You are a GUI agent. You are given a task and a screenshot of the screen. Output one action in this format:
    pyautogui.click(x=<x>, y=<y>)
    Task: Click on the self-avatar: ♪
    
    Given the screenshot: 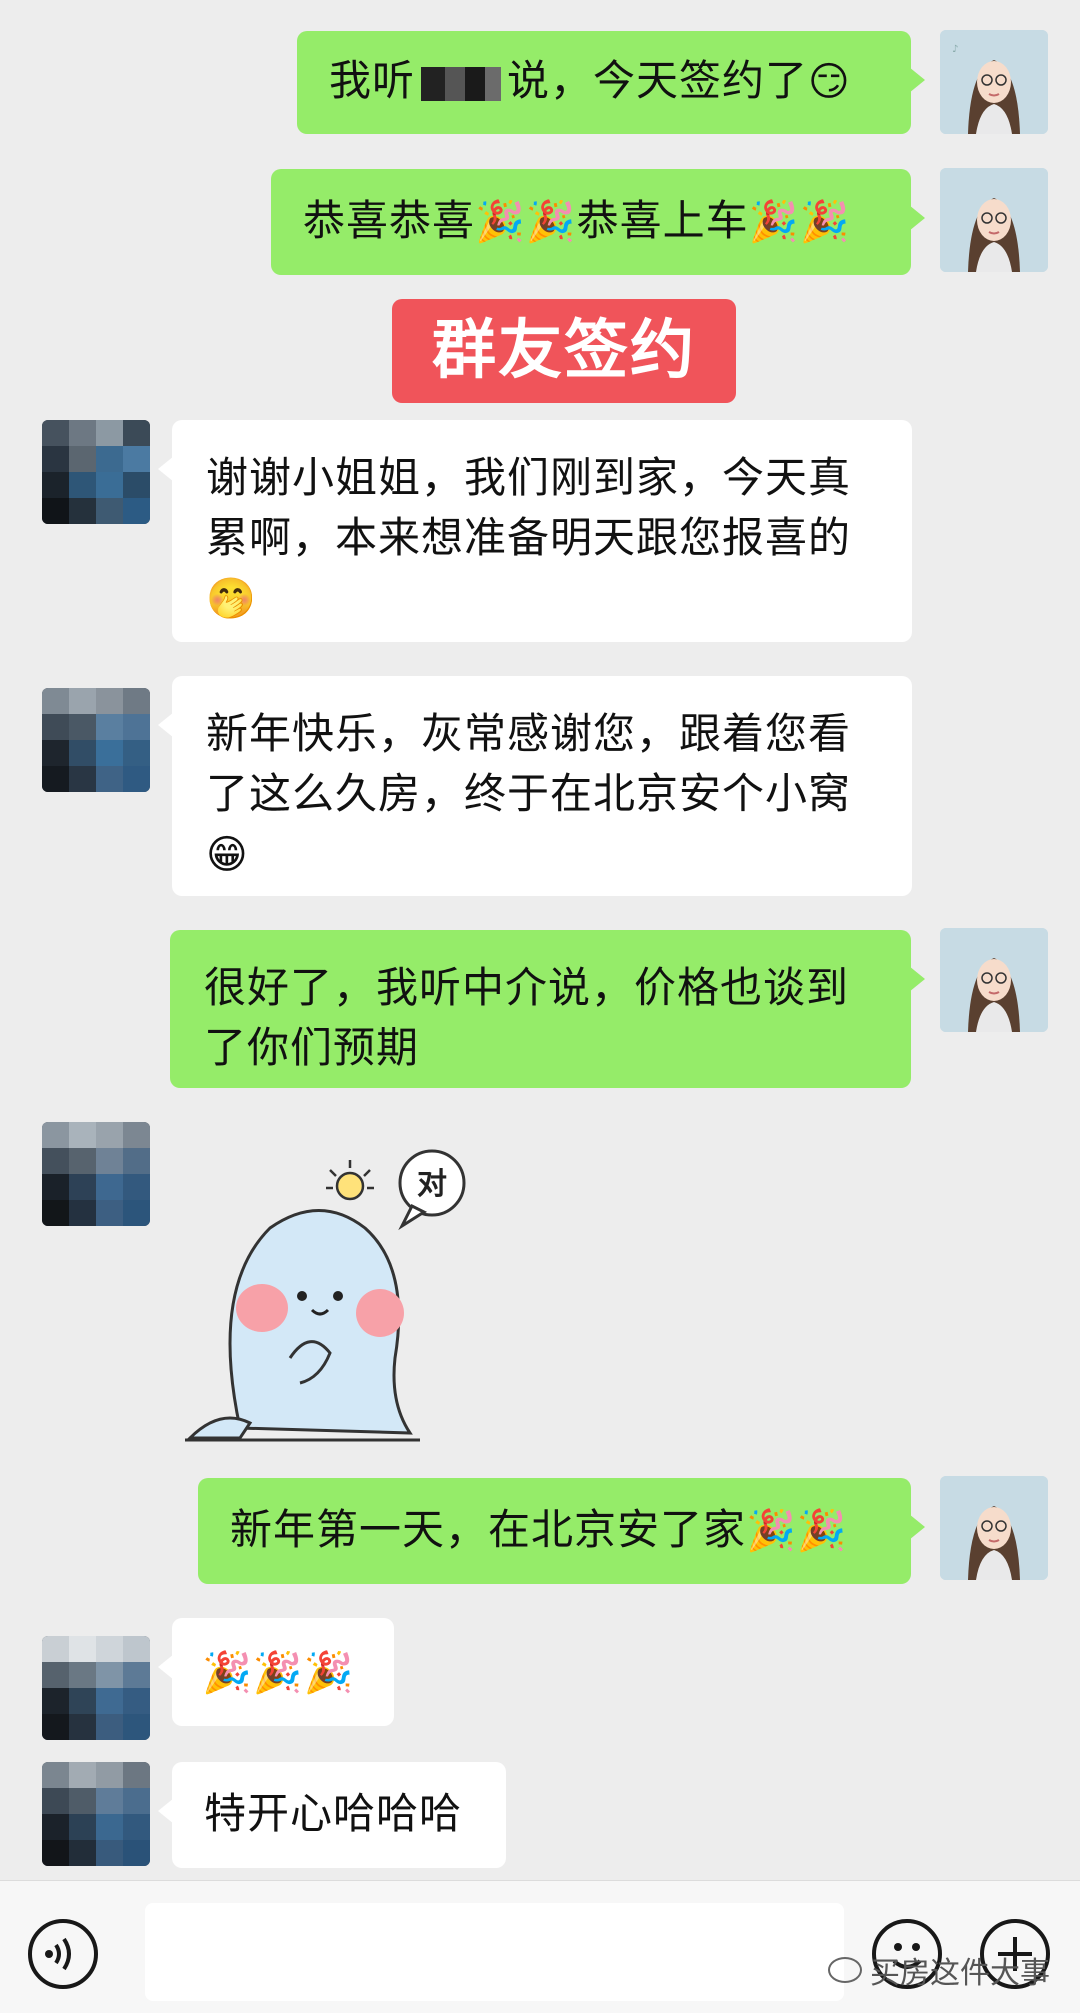 What is the action you would take?
    pyautogui.click(x=994, y=82)
    